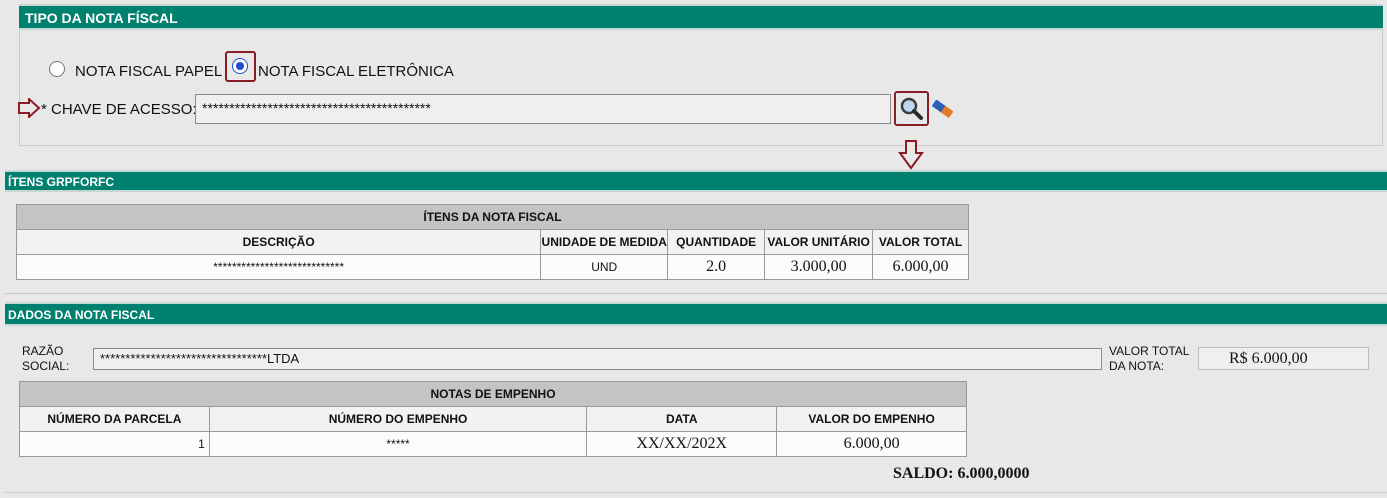 Image resolution: width=1387 pixels, height=498 pixels. I want to click on radio-nota-papel, so click(57, 69).